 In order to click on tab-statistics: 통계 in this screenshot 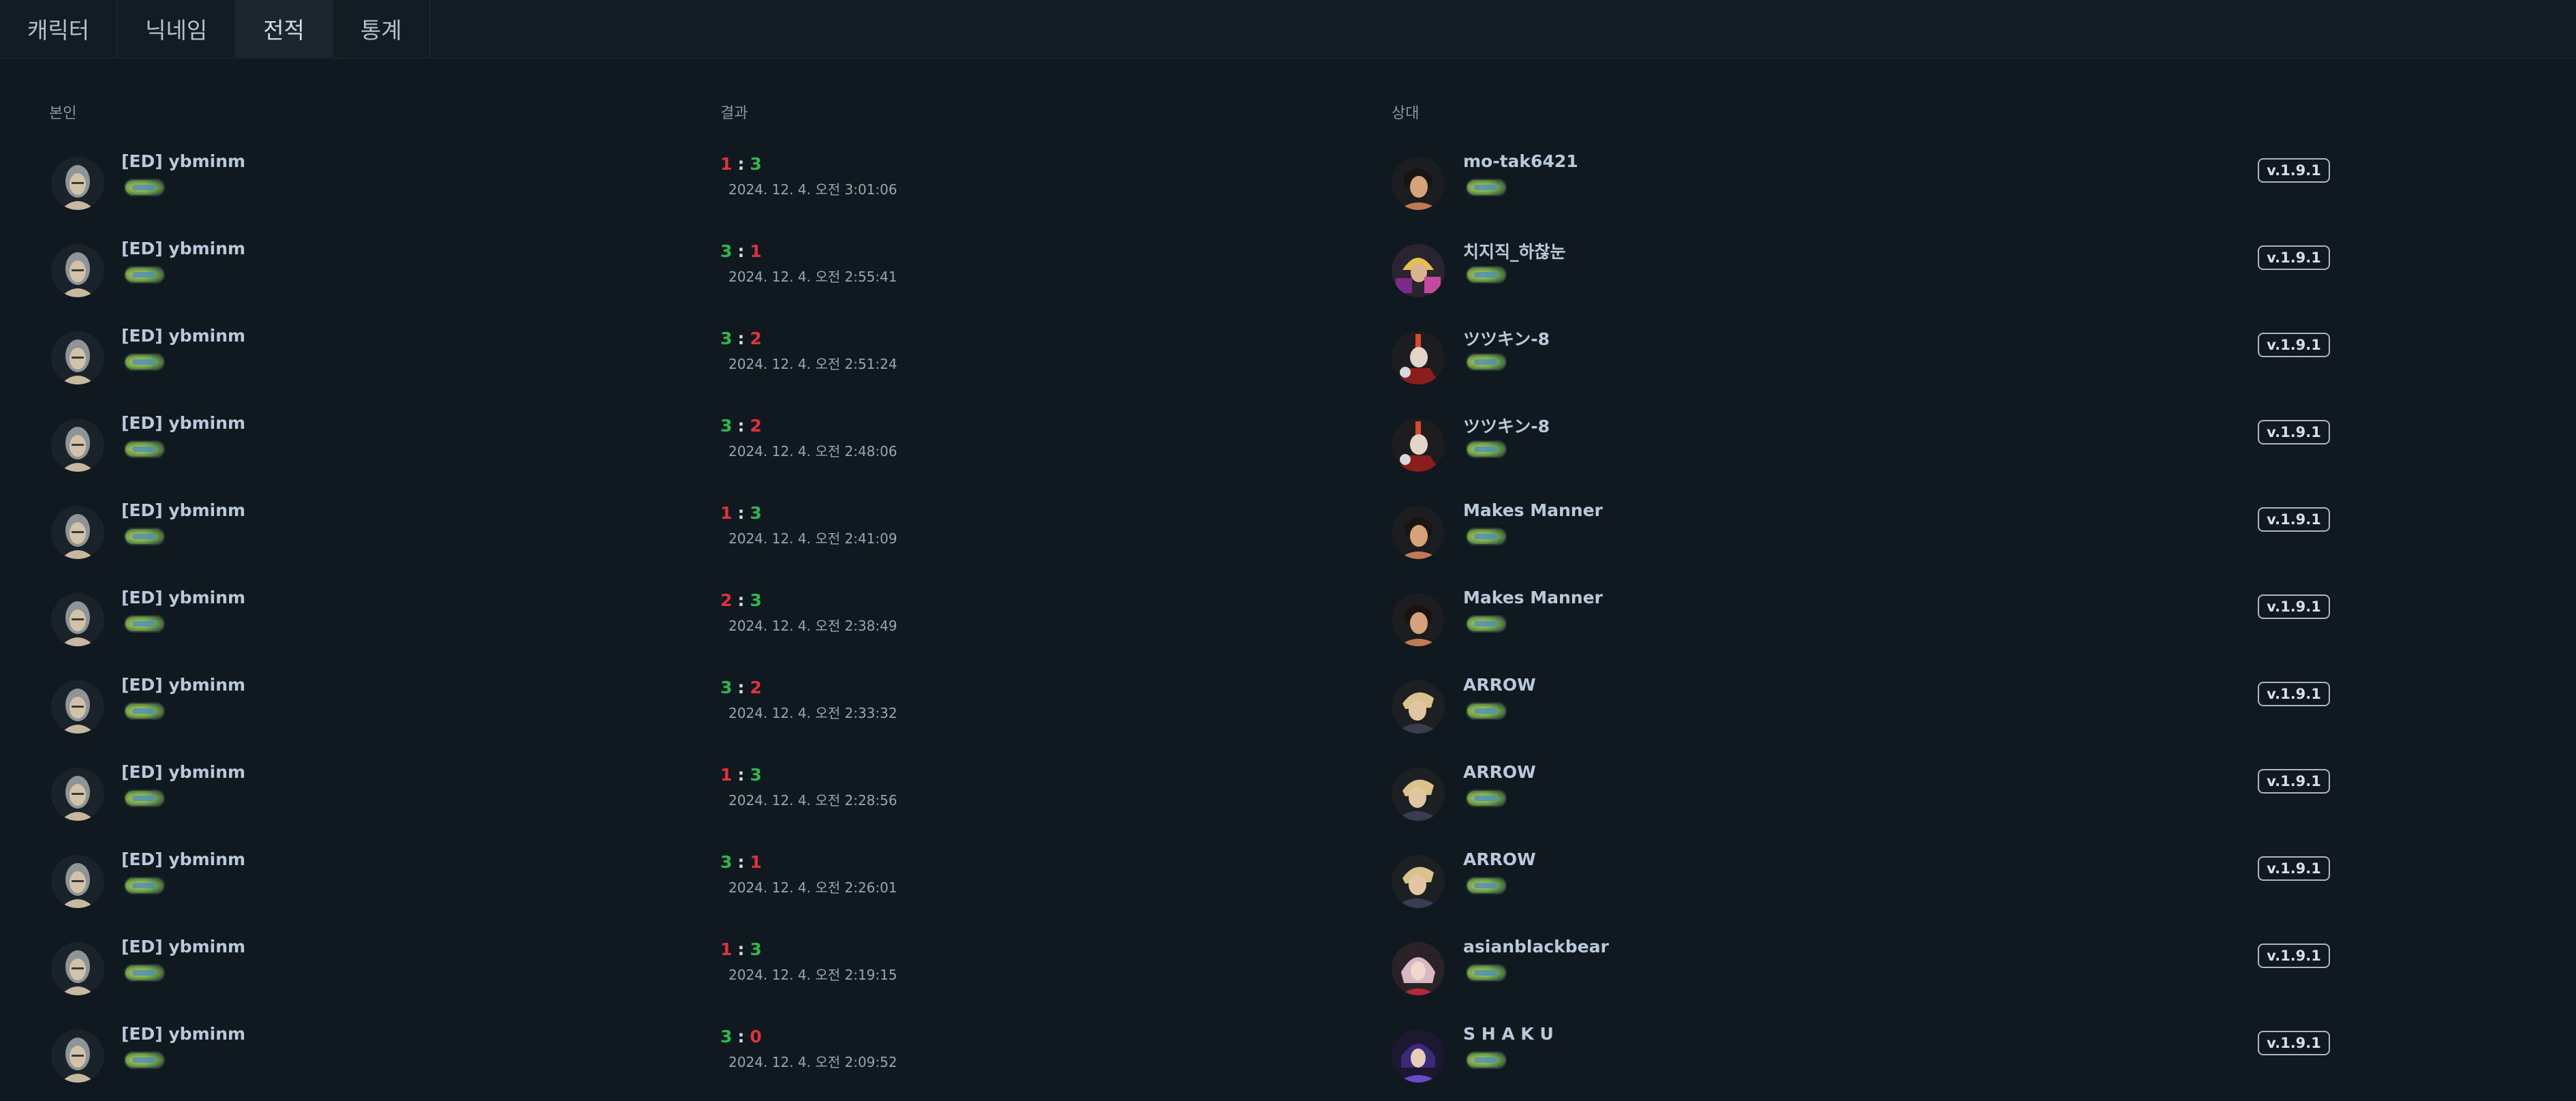, I will do `click(382, 28)`.